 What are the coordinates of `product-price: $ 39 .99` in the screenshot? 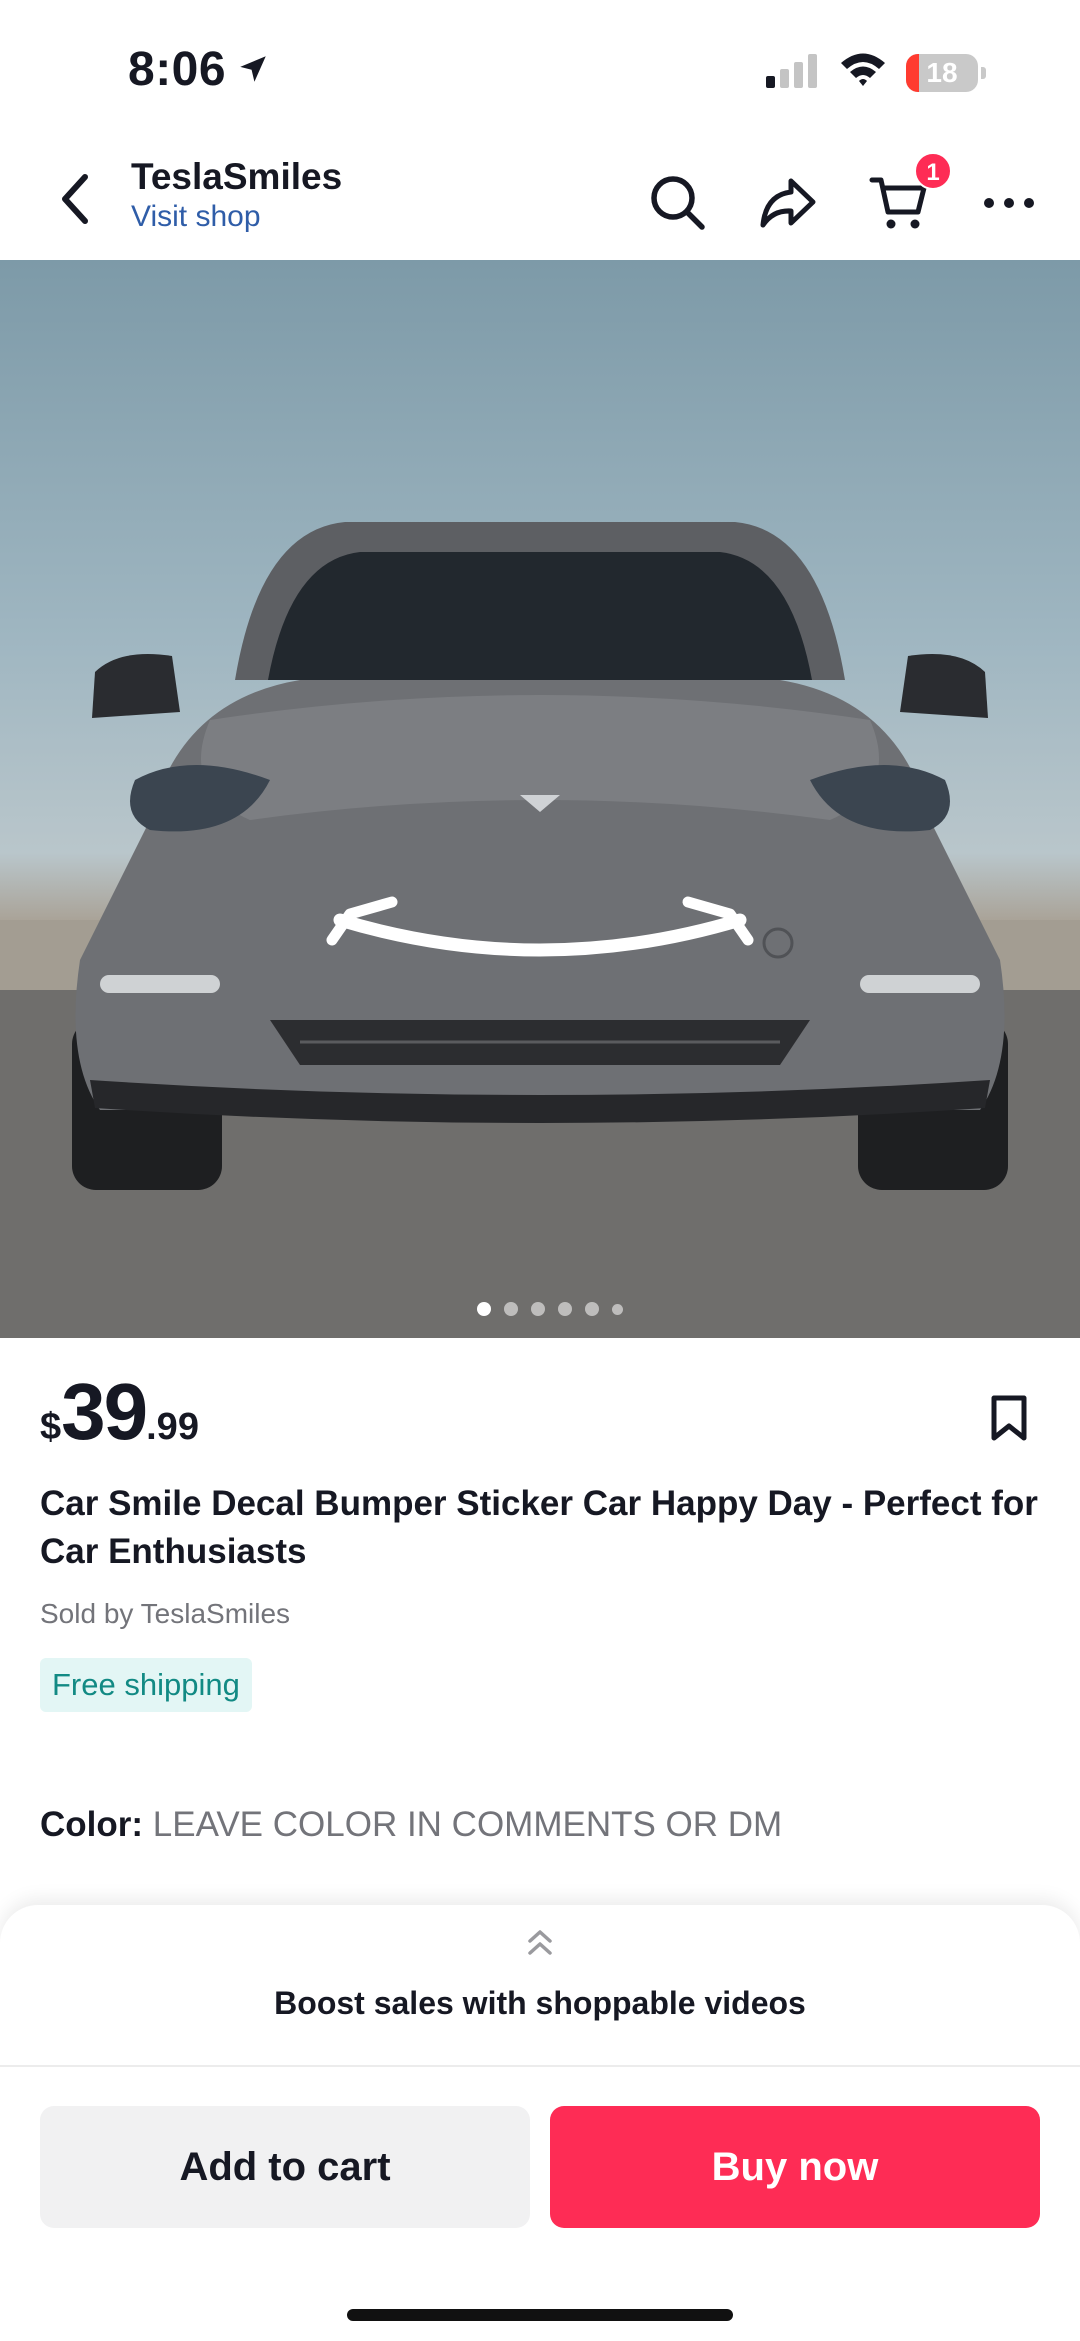 It's located at (119, 1412).